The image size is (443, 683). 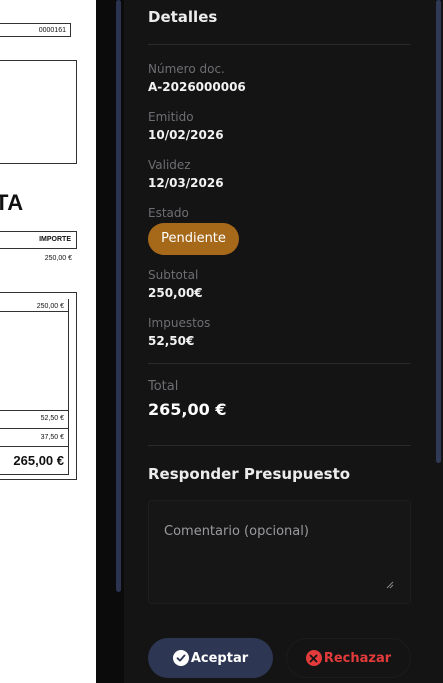 What do you see at coordinates (193, 239) in the screenshot?
I see `status-badge: Pendiente` at bounding box center [193, 239].